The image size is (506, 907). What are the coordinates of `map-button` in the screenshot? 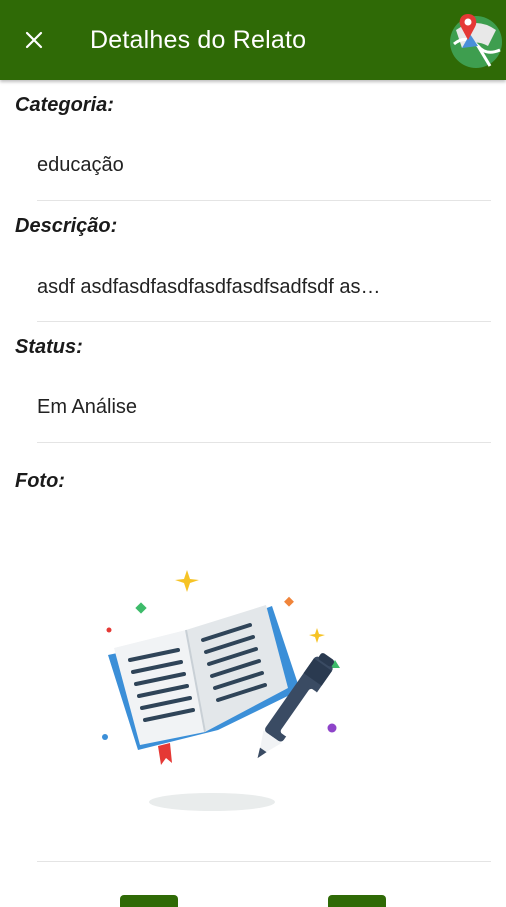 It's located at (476, 41).